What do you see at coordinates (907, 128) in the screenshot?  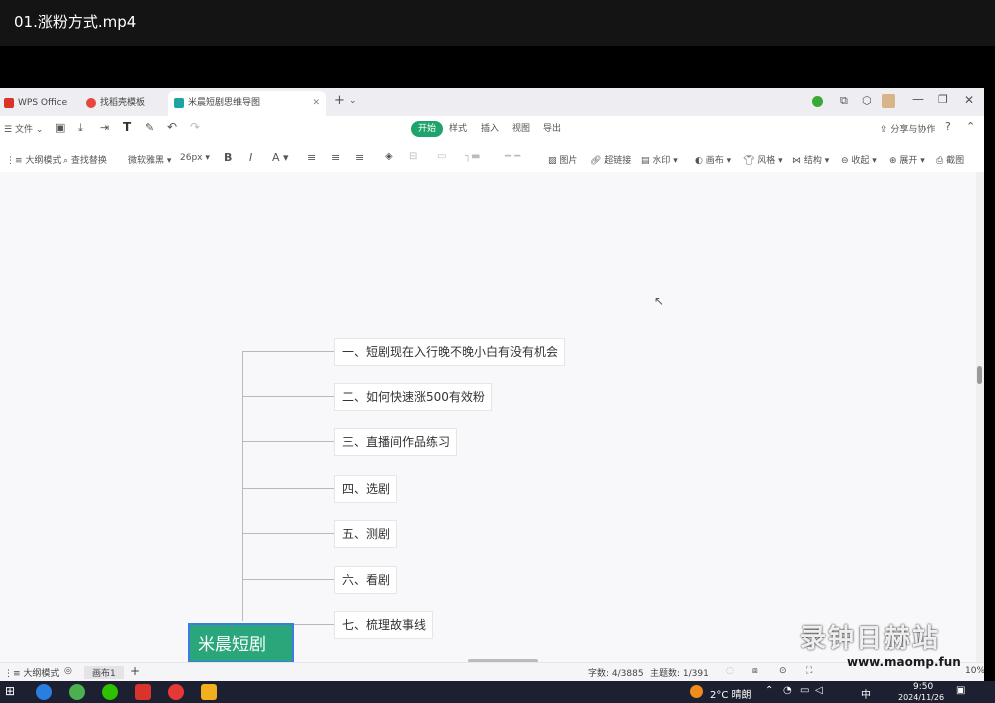 I see `share-button: ⇪ 分享与协作` at bounding box center [907, 128].